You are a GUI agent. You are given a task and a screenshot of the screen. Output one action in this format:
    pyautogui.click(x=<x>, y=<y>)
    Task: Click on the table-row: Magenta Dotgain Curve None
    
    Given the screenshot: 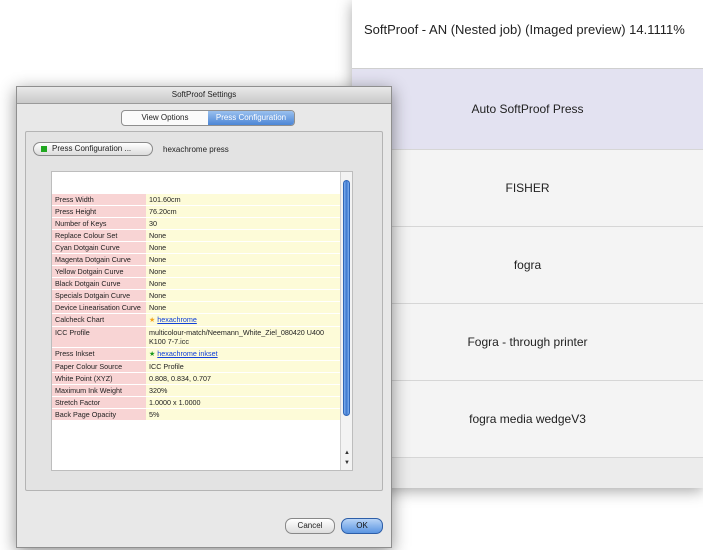 What is the action you would take?
    pyautogui.click(x=196, y=259)
    